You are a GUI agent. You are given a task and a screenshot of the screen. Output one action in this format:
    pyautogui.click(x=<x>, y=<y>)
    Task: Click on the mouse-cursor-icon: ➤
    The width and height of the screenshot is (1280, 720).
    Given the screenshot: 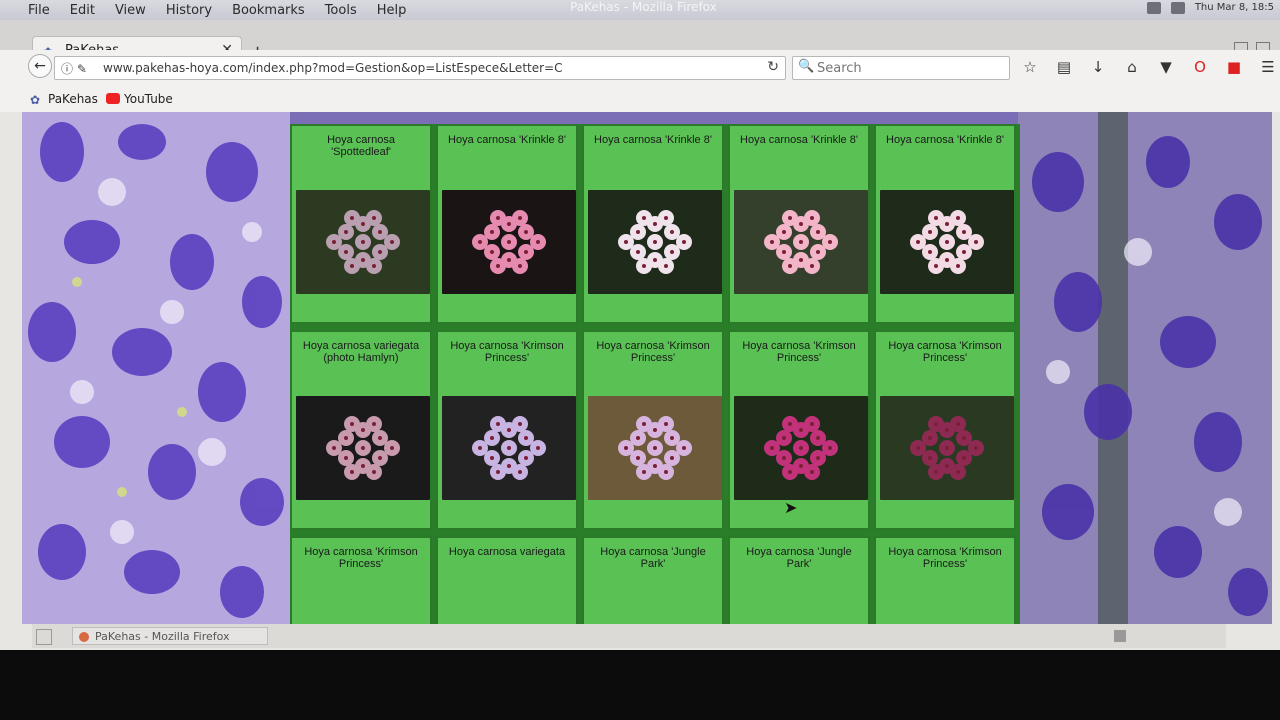 What is the action you would take?
    pyautogui.click(x=791, y=507)
    